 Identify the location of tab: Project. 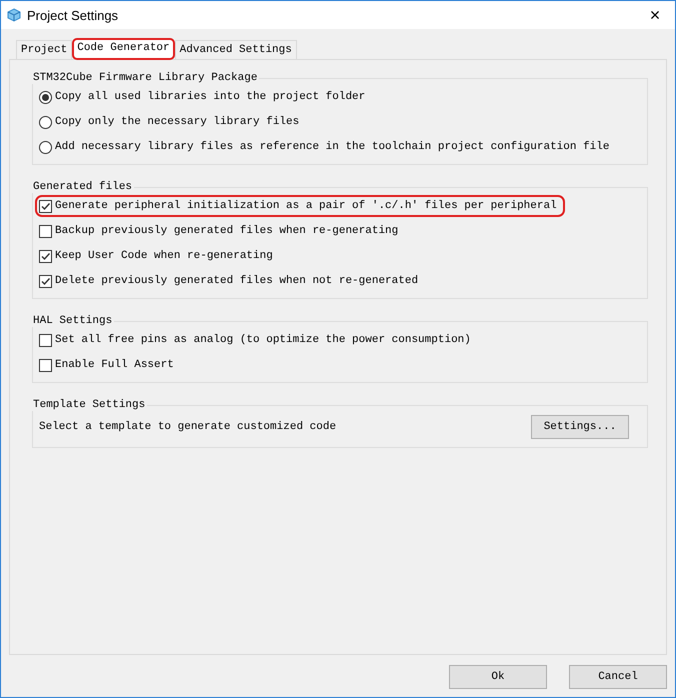
(44, 49).